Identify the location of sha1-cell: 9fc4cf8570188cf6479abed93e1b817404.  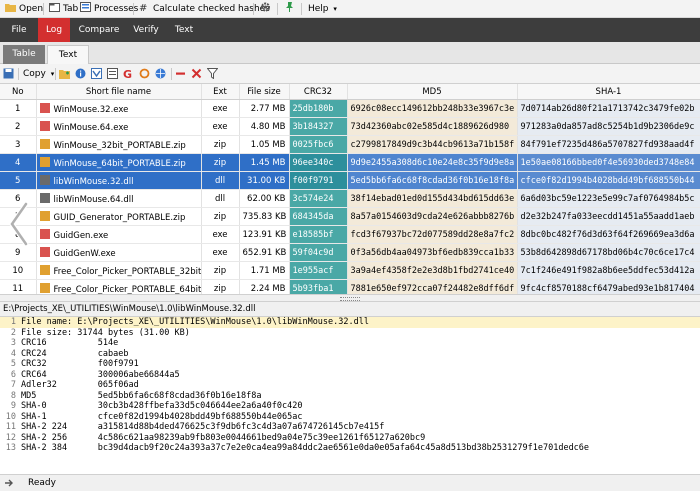
(608, 286).